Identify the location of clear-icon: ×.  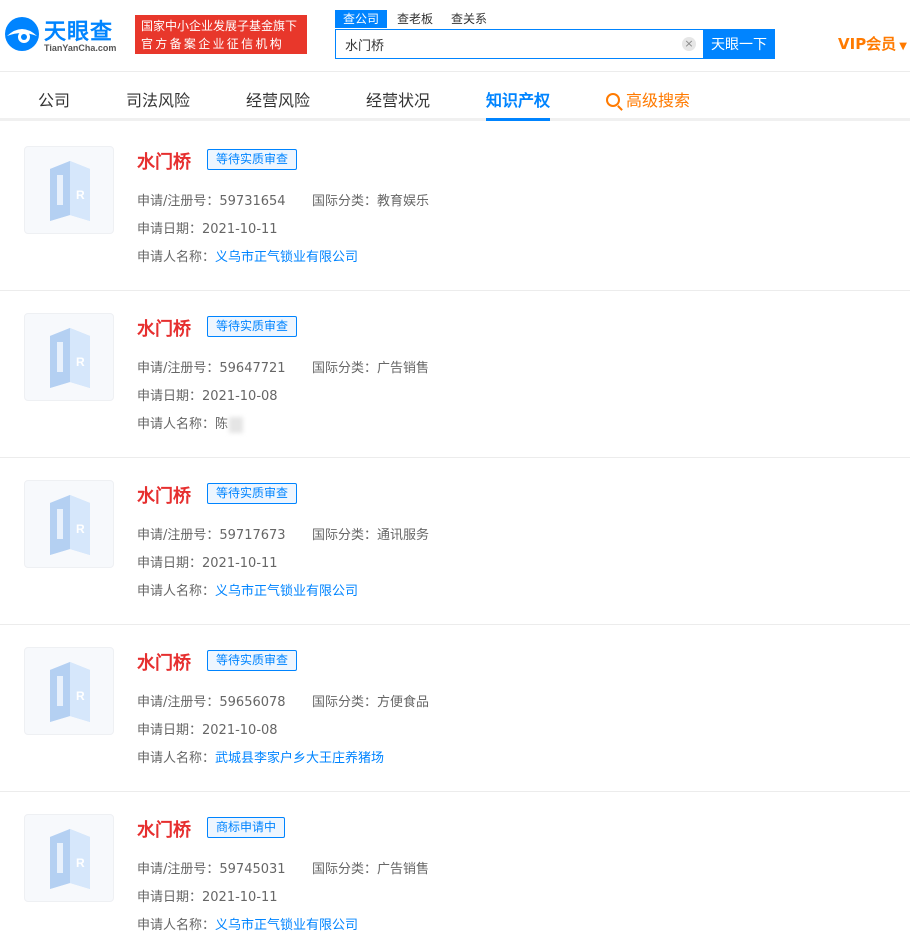
(689, 44).